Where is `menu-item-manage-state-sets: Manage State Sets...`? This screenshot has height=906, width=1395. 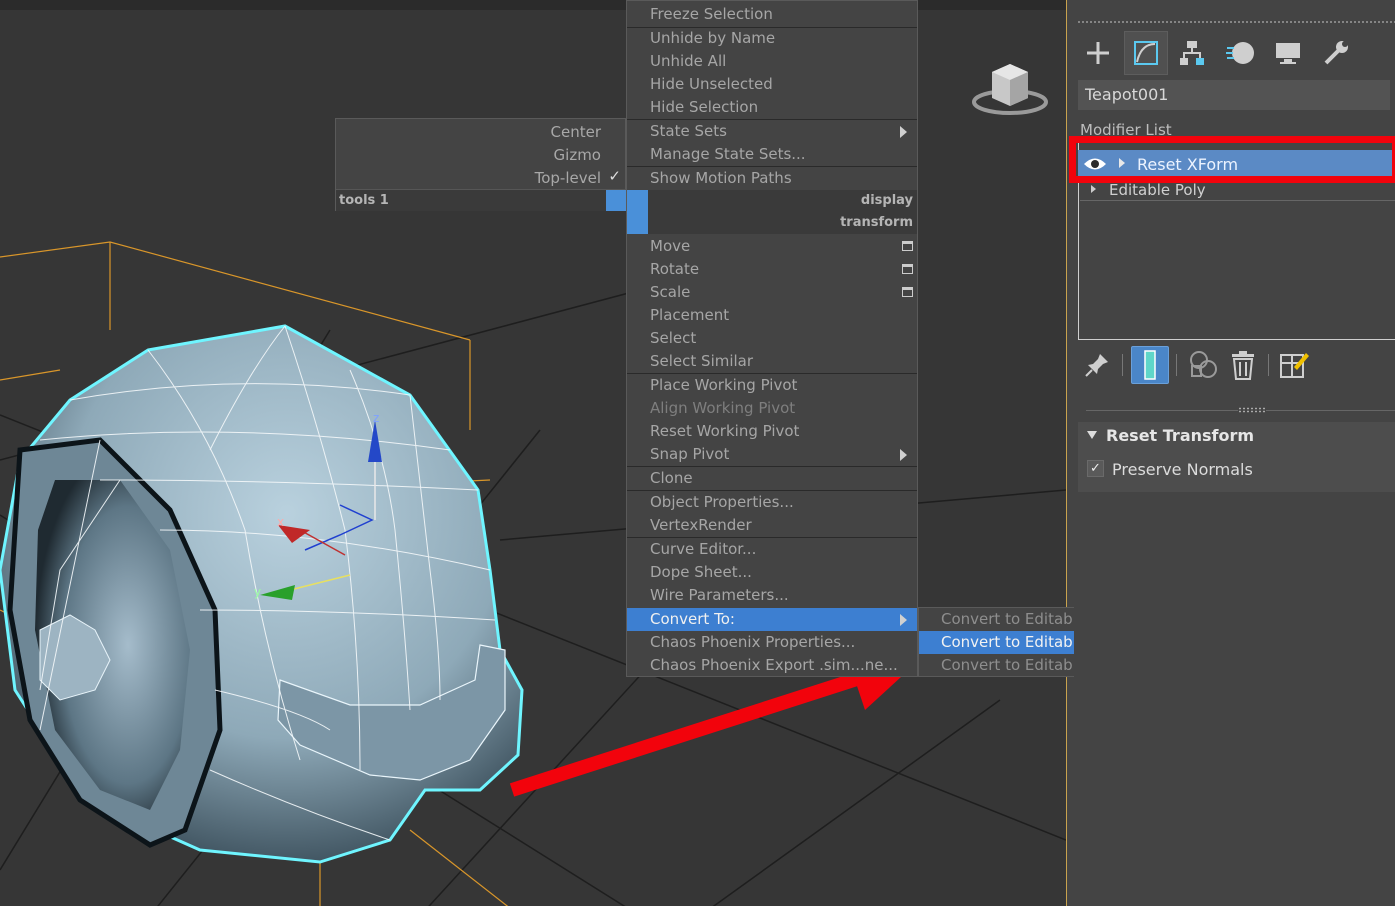
menu-item-manage-state-sets: Manage State Sets... is located at coordinates (772, 154).